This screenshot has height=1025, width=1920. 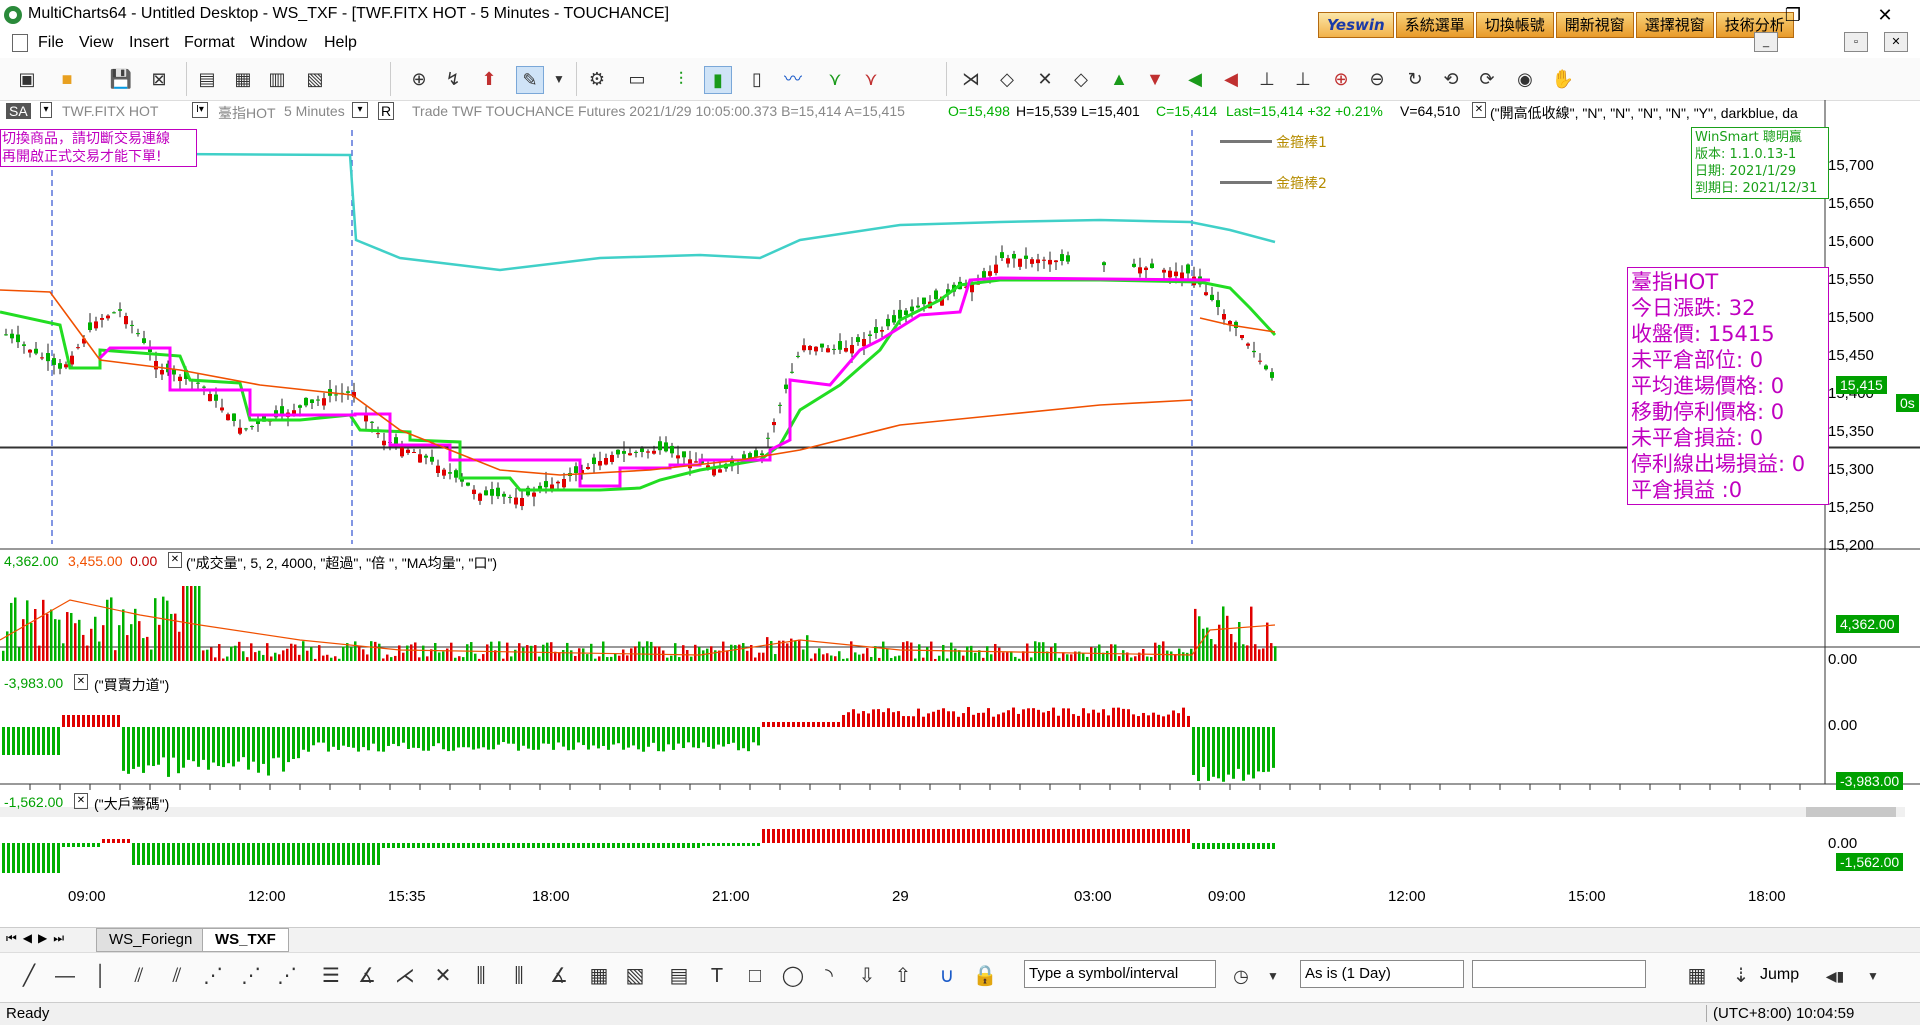 What do you see at coordinates (757, 79) in the screenshot?
I see `hollow-candle-icon: ▯` at bounding box center [757, 79].